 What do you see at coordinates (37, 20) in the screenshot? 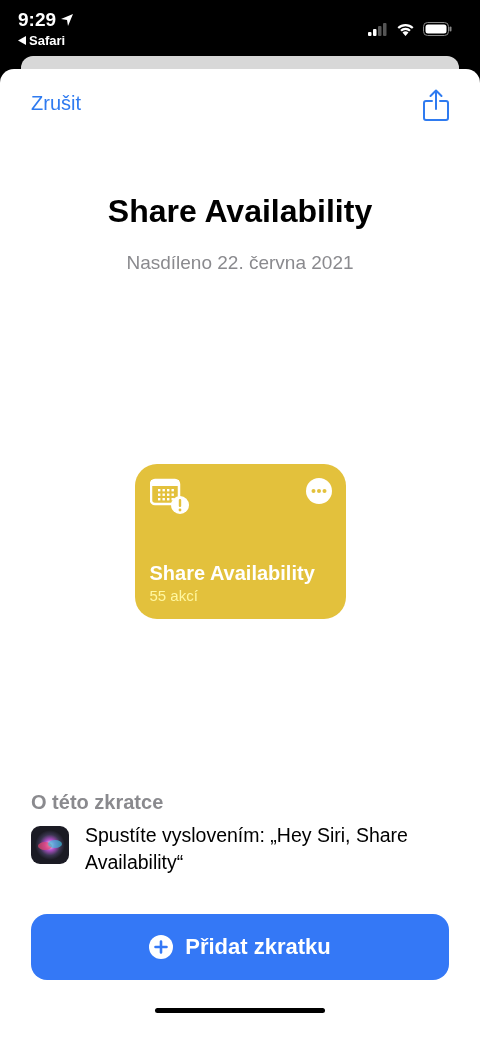
I see `status-time: 9:29` at bounding box center [37, 20].